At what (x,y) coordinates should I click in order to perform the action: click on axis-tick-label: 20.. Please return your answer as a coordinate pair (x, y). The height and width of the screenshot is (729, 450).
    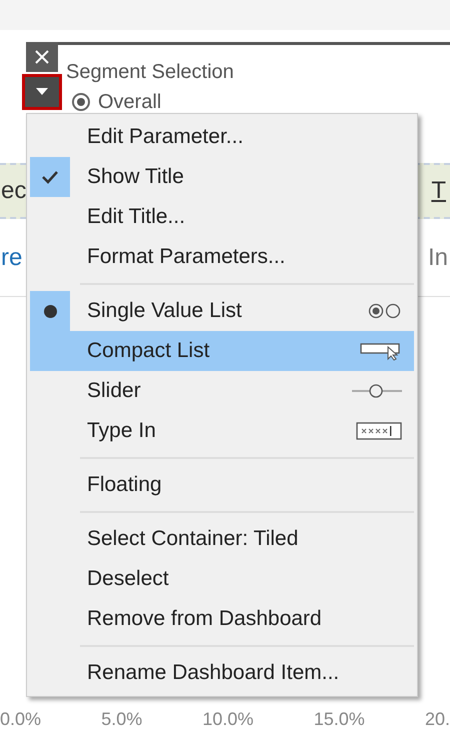
    Looking at the image, I should click on (437, 718).